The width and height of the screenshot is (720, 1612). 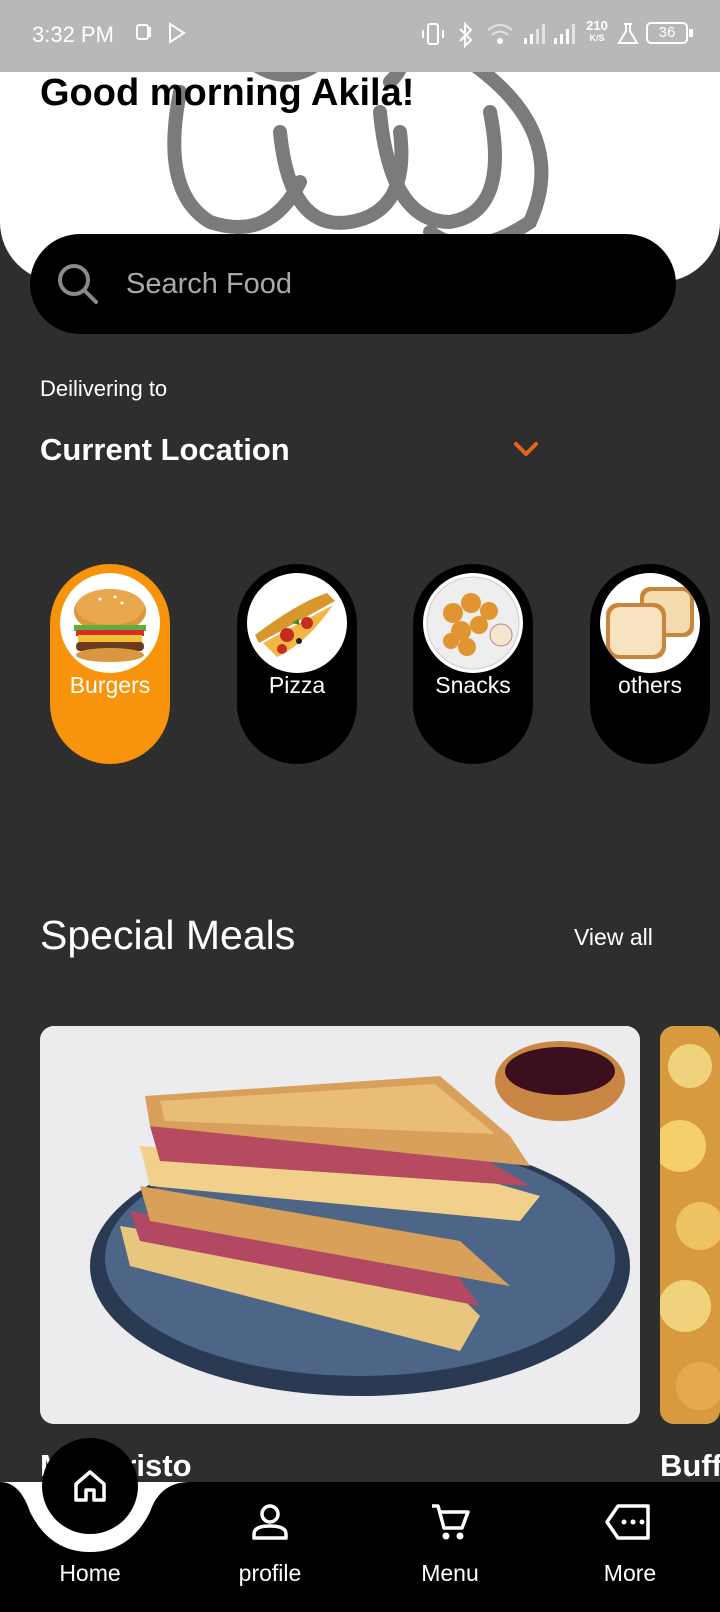 What do you see at coordinates (168, 935) in the screenshot?
I see `special-meals-title: Special Meals` at bounding box center [168, 935].